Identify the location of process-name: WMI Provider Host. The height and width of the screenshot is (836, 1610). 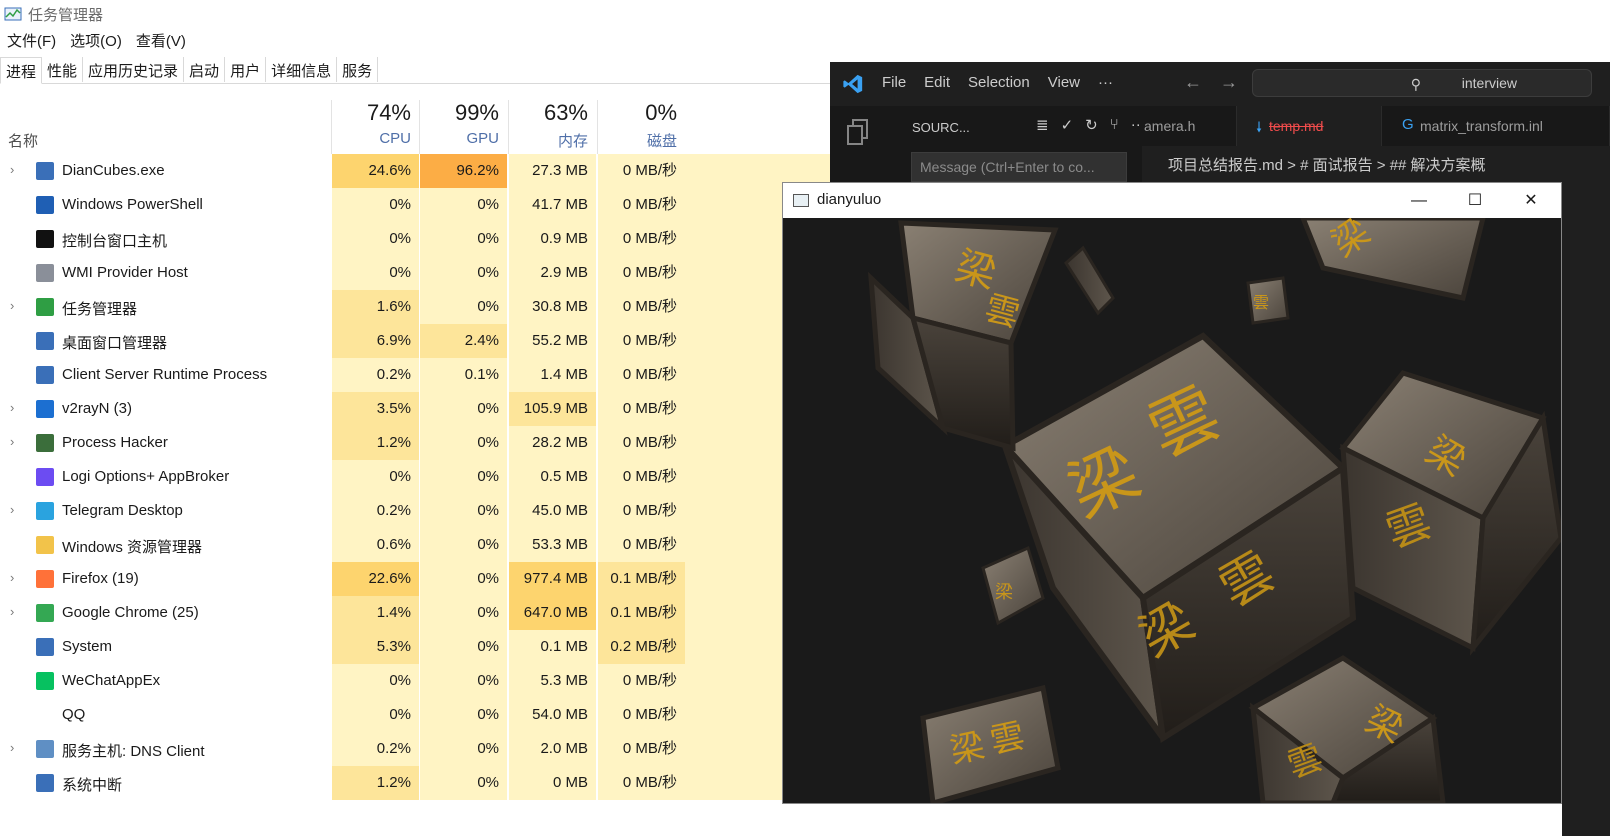
(125, 272).